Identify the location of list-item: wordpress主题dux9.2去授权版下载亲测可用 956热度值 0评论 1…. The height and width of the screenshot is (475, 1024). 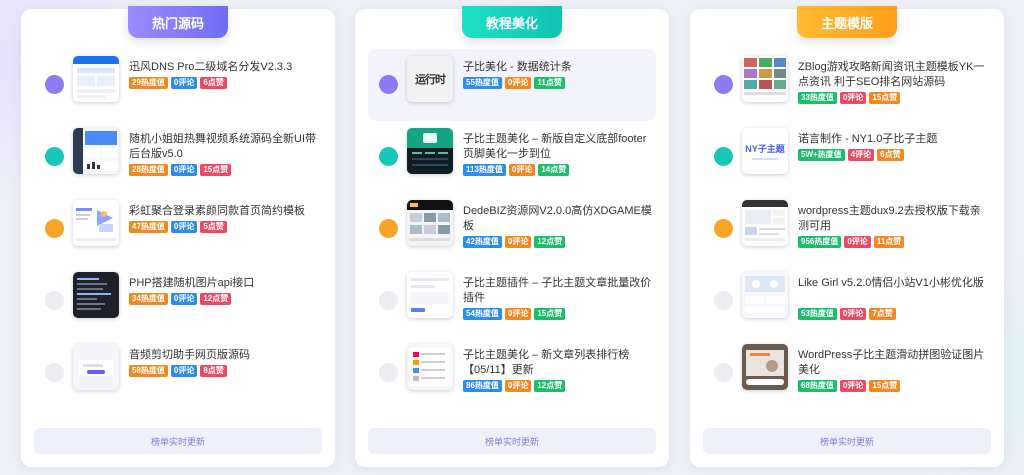
(847, 229).